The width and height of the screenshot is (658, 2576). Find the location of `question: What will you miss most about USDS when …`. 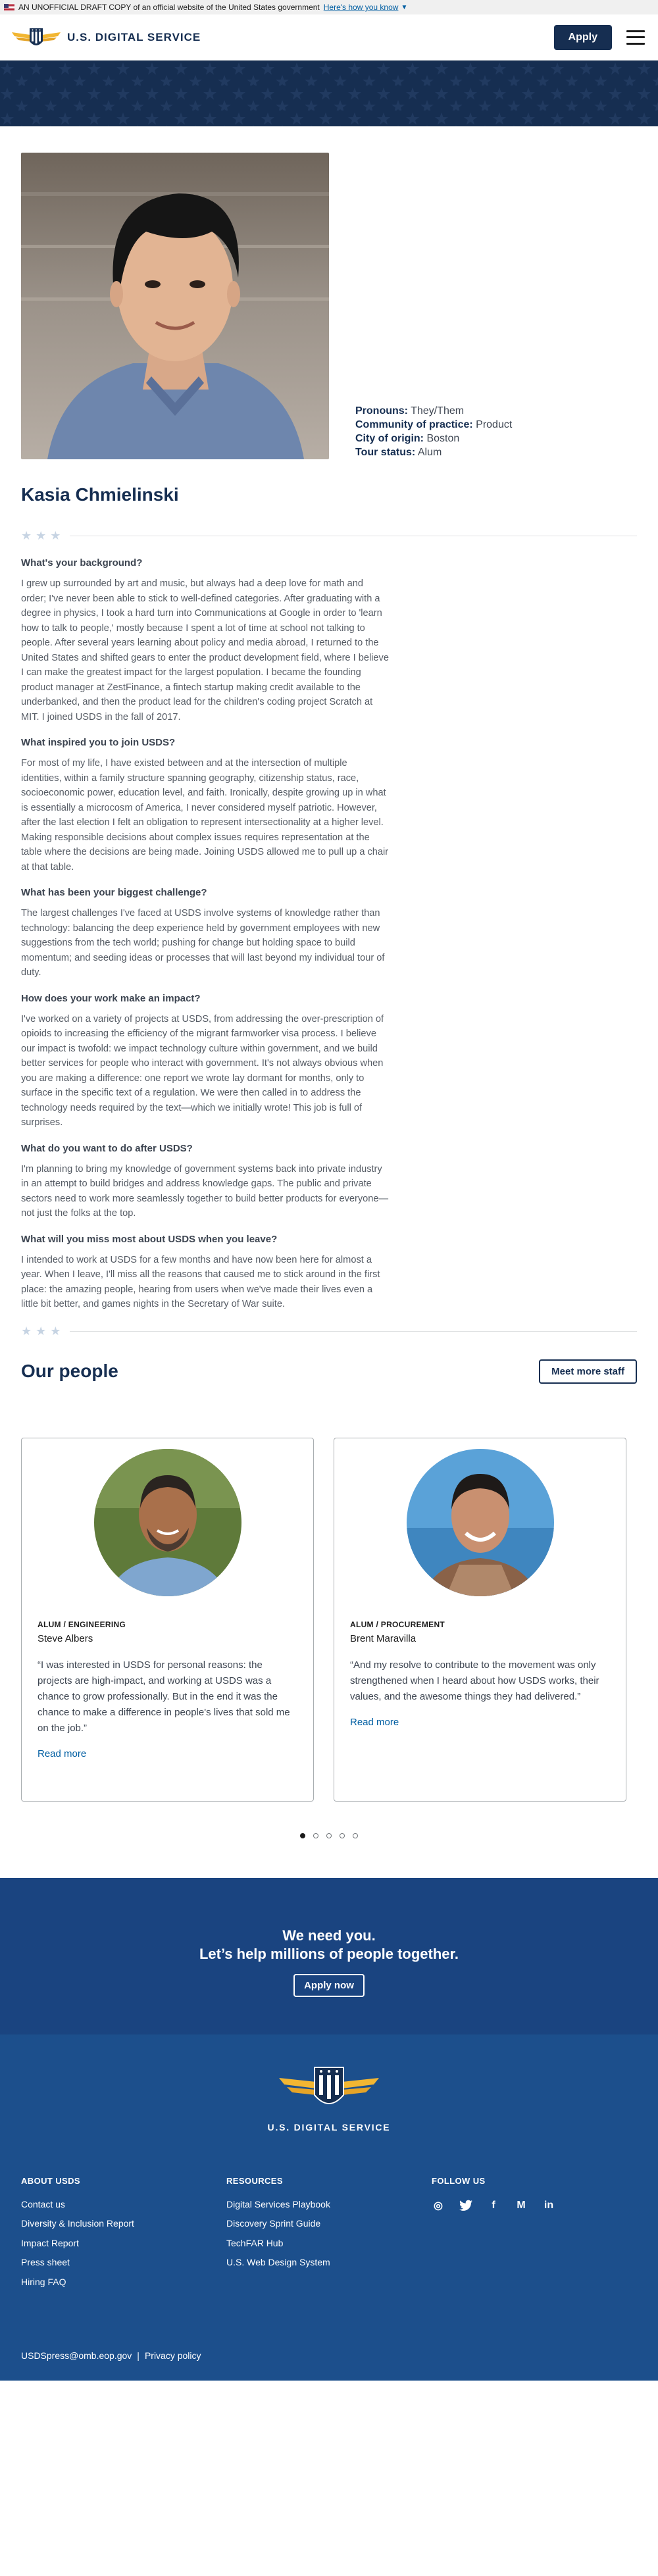

question: What will you miss most about USDS when … is located at coordinates (150, 1239).